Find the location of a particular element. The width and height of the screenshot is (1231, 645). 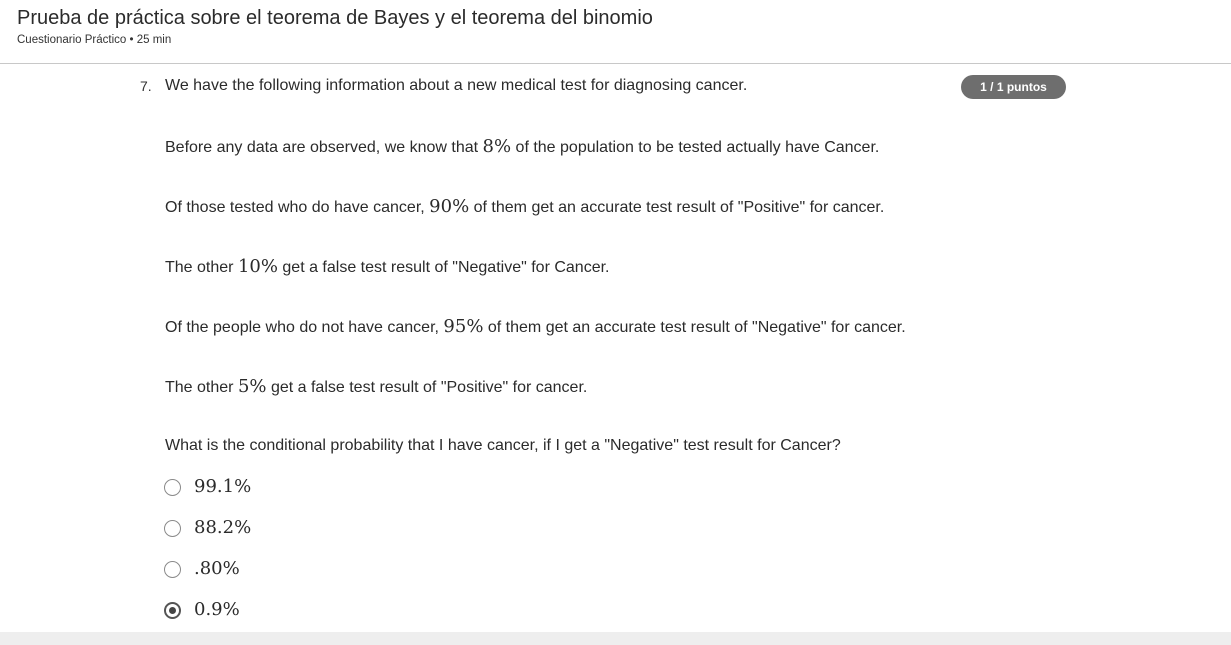

math-value: 5% is located at coordinates (252, 386).